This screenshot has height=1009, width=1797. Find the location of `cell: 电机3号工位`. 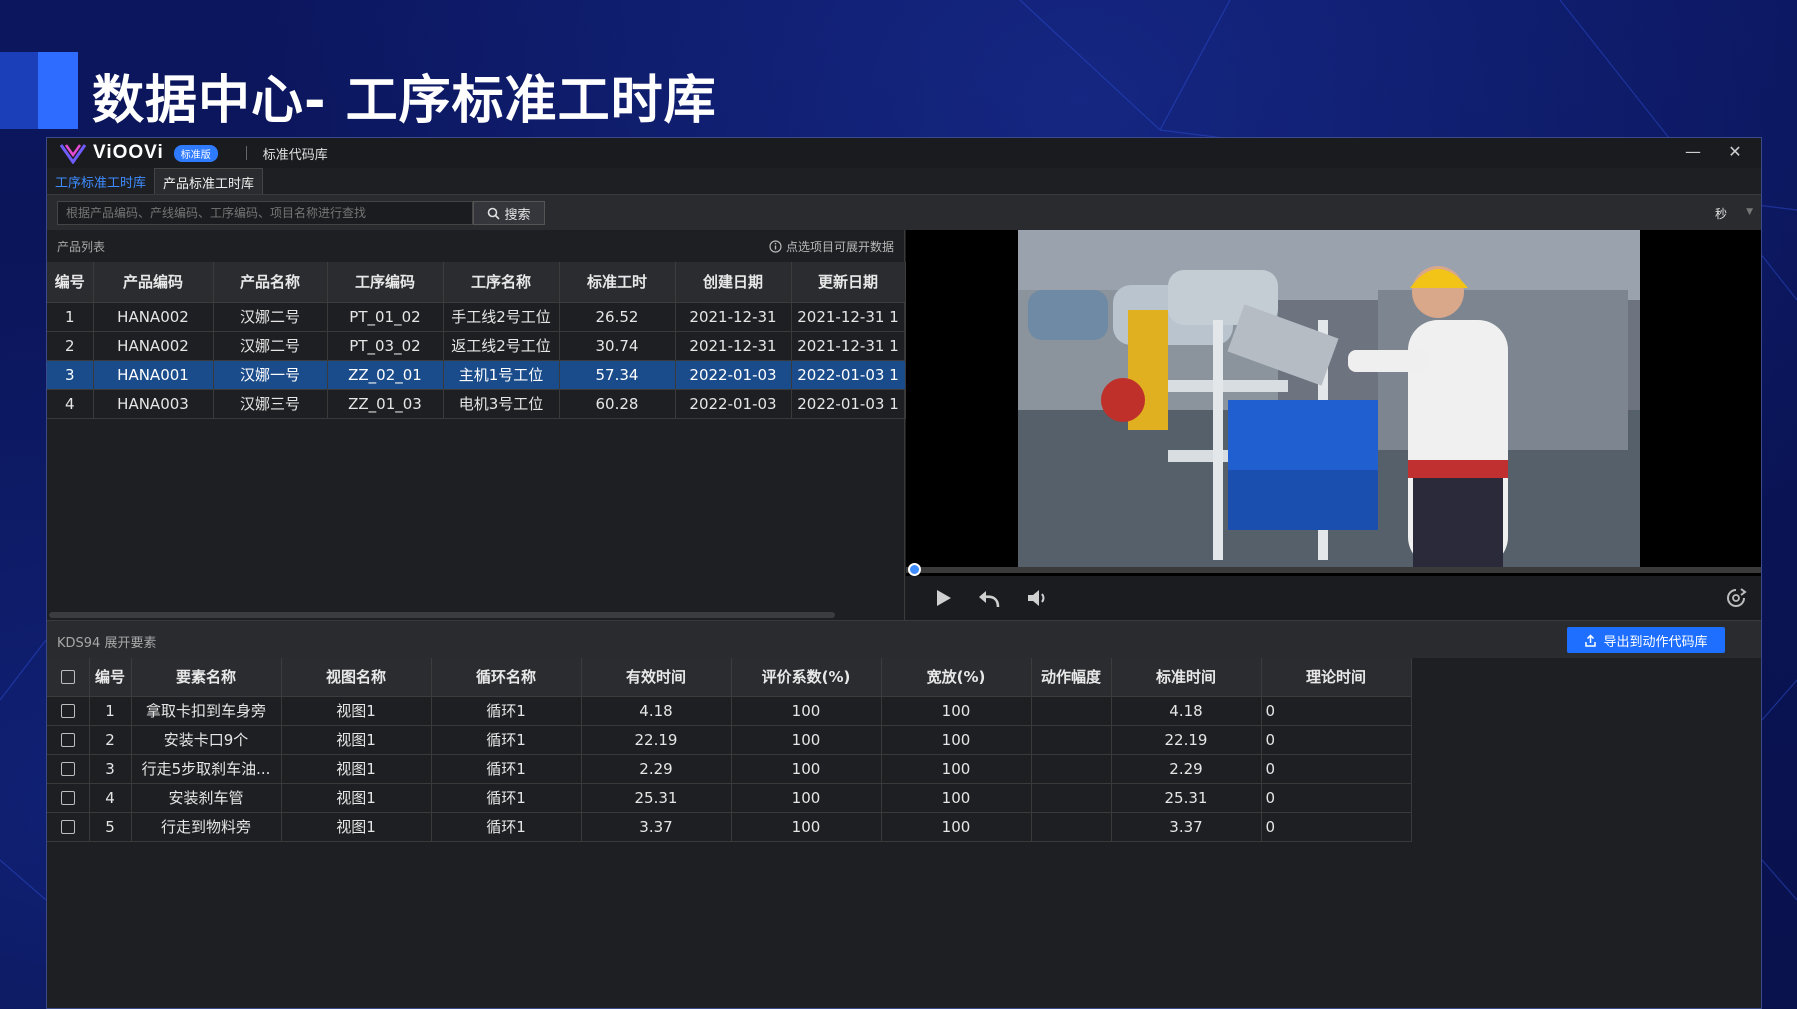

cell: 电机3号工位 is located at coordinates (501, 403).